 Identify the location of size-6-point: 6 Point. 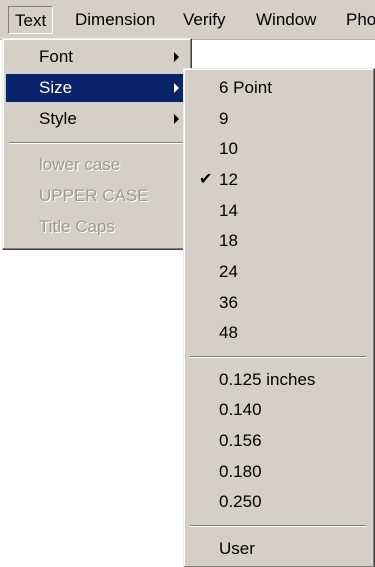
(279, 88).